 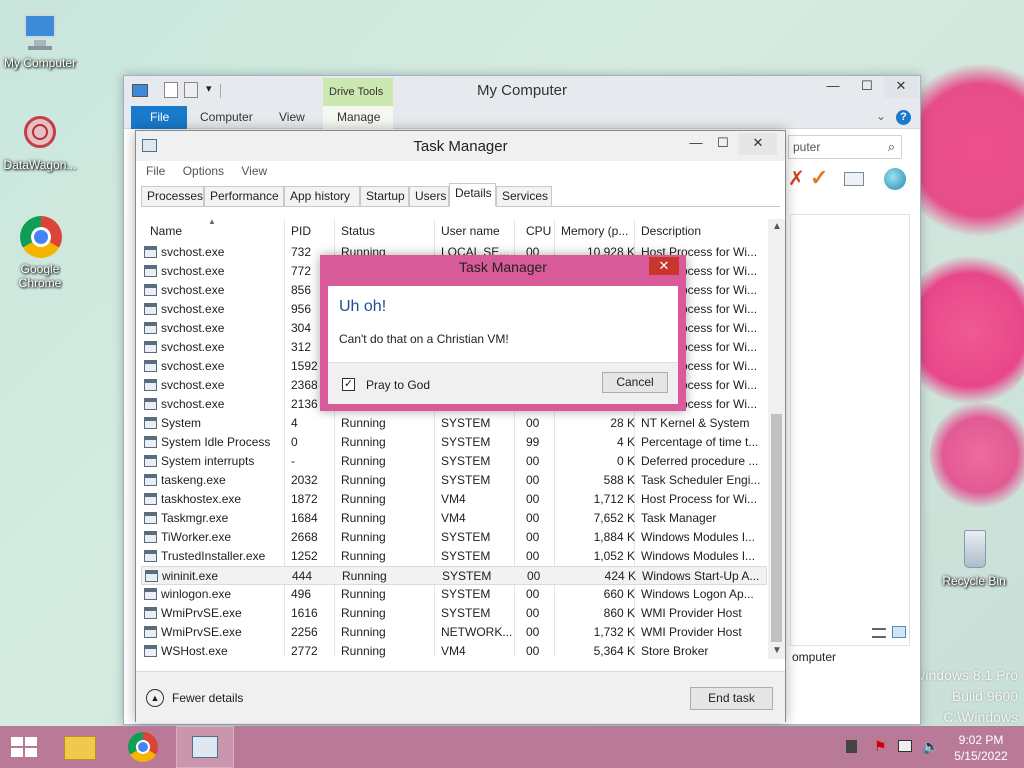 I want to click on windows-watermark: Windows 8.1 Pro Build 9600 C:\Windows, so click(x=965, y=696).